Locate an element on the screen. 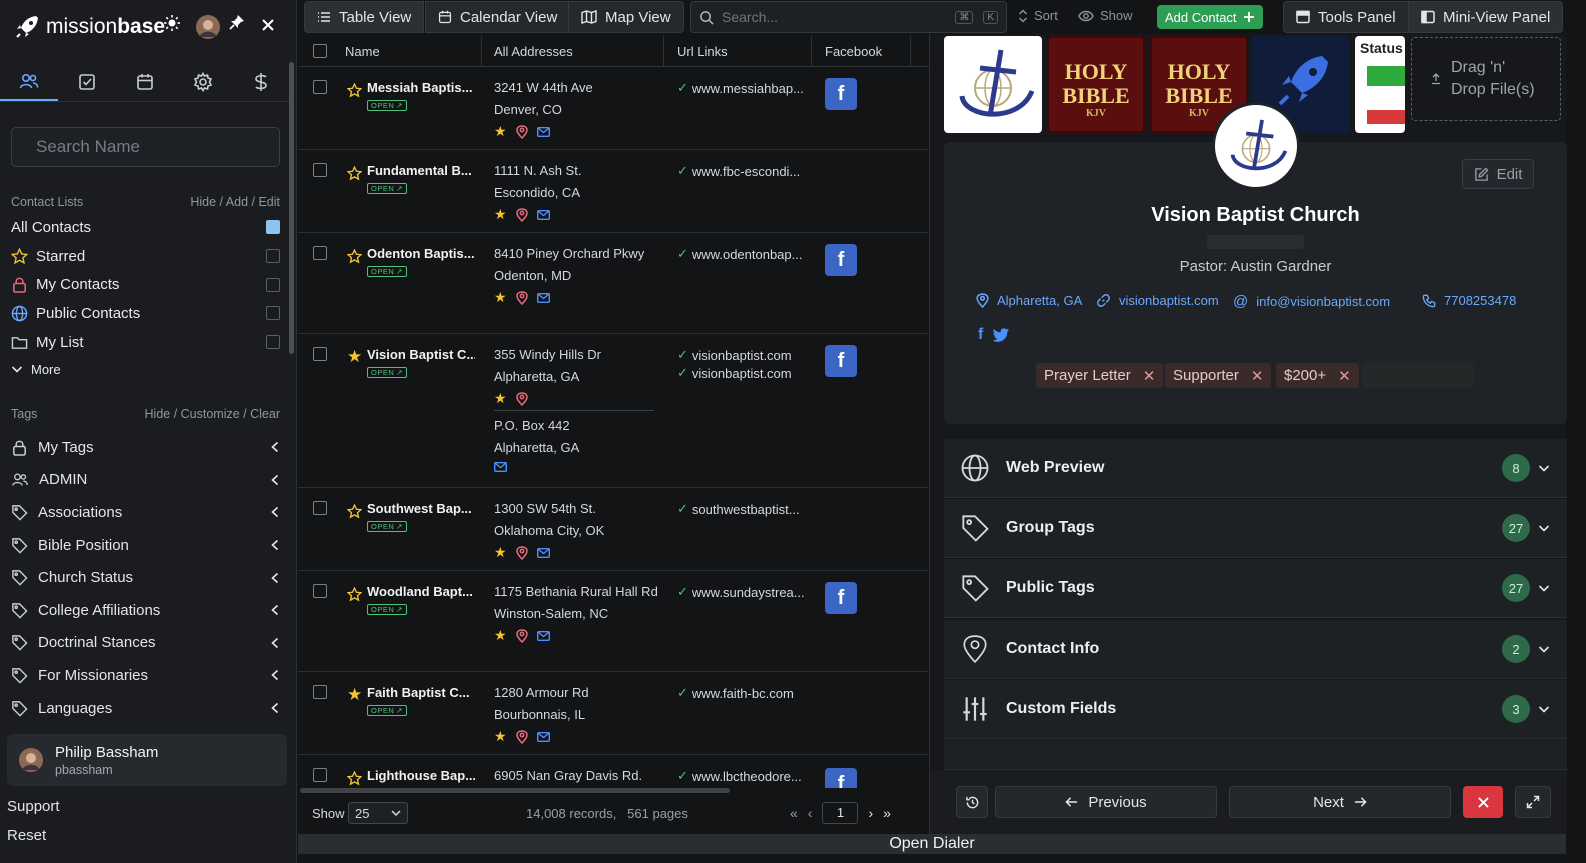 Image resolution: width=1586 pixels, height=863 pixels. mini-view-panel-button: Mini-View Panel is located at coordinates (1486, 17).